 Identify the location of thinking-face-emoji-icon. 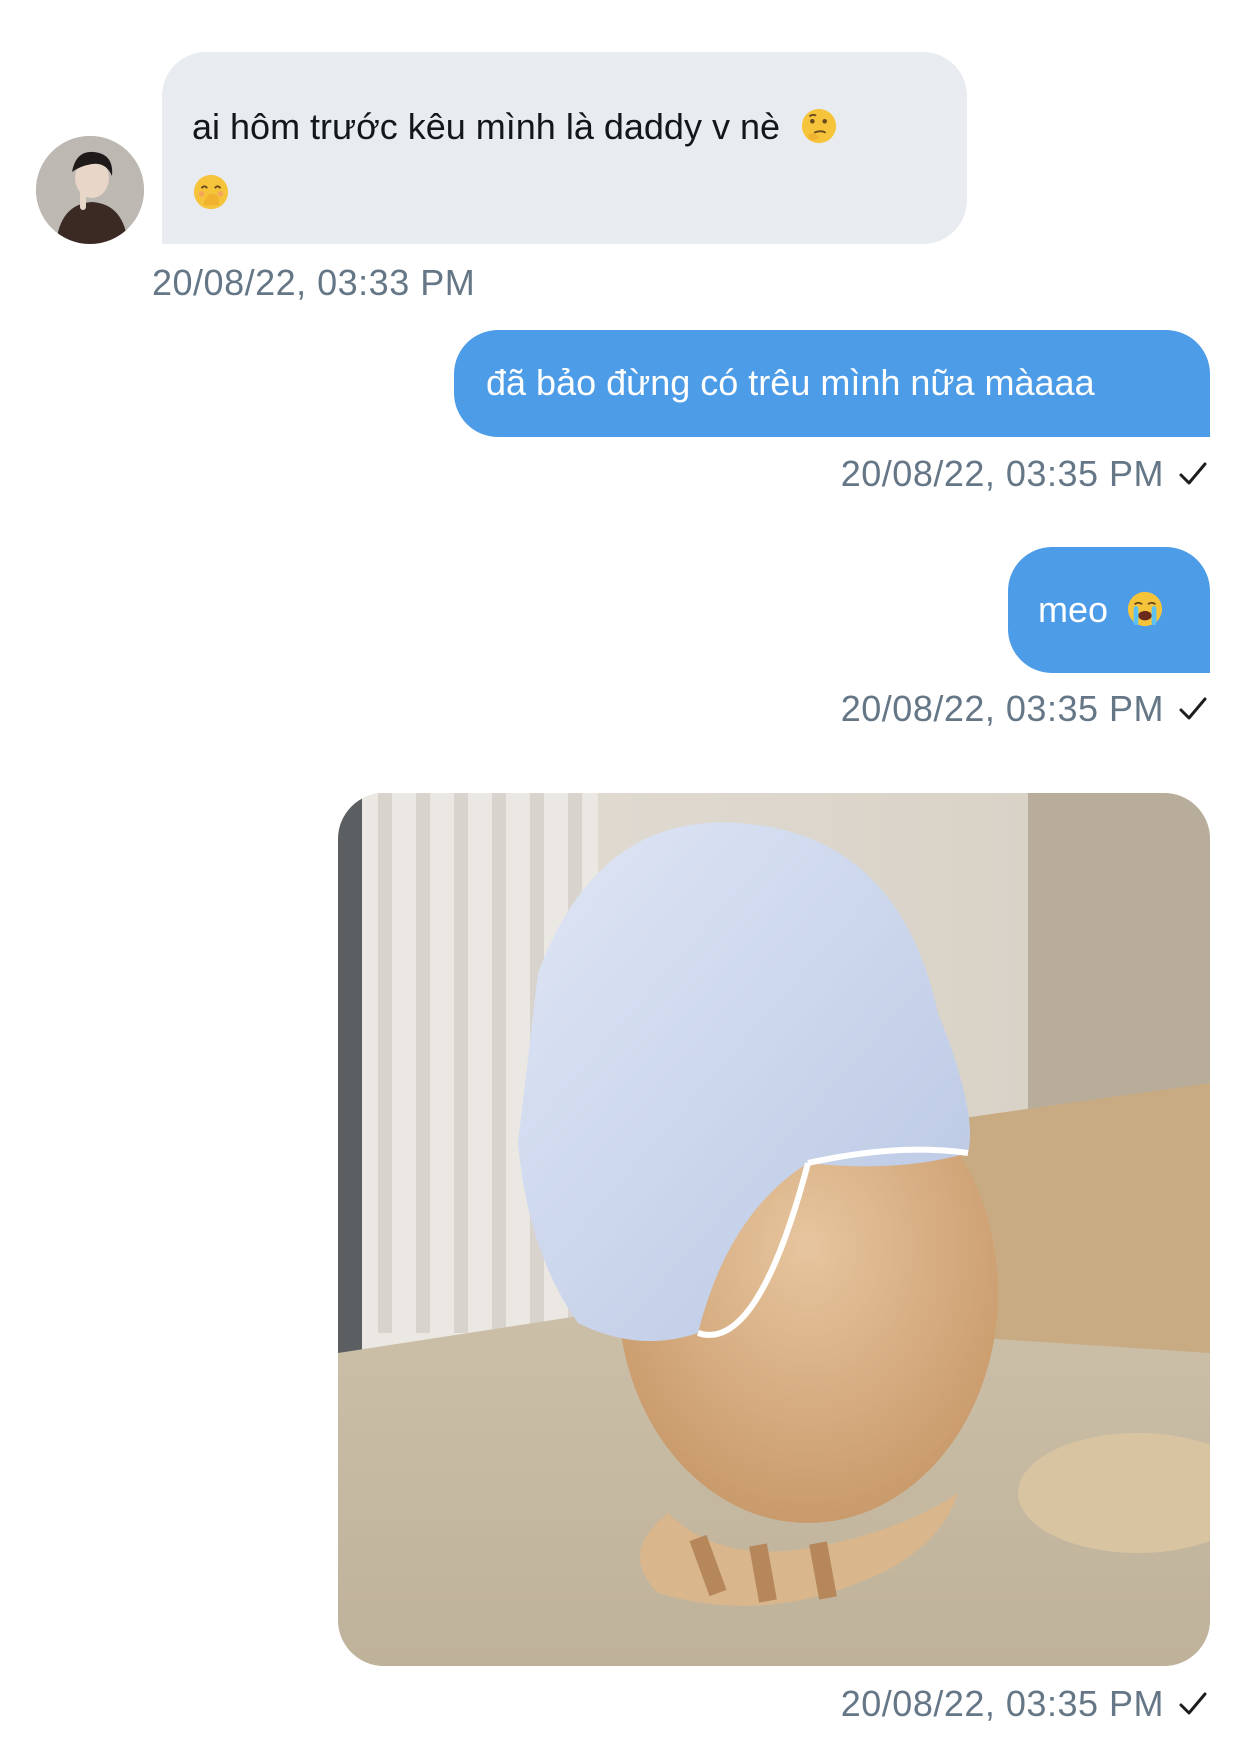
(819, 122).